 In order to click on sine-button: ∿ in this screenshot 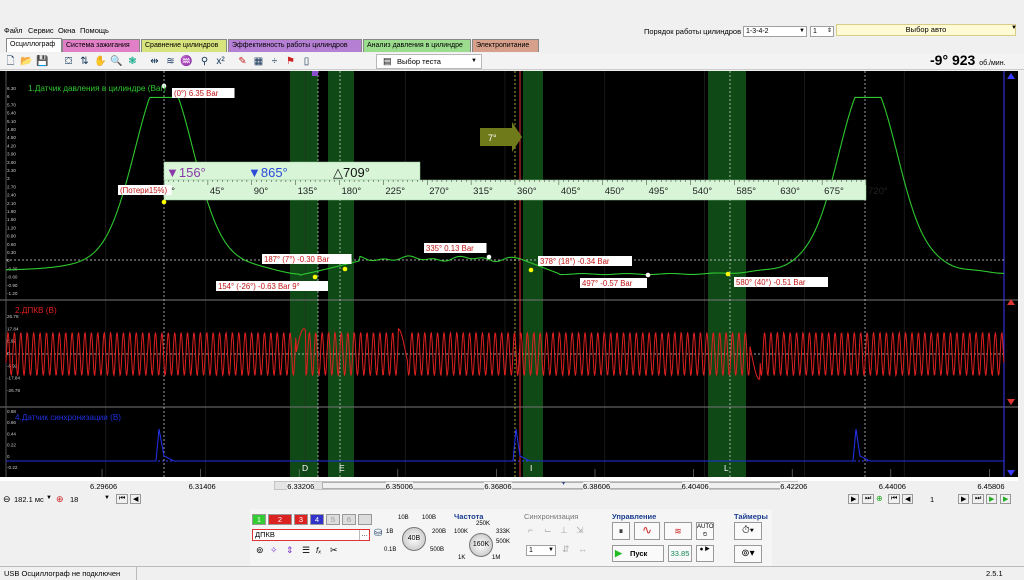, I will do `click(647, 531)`.